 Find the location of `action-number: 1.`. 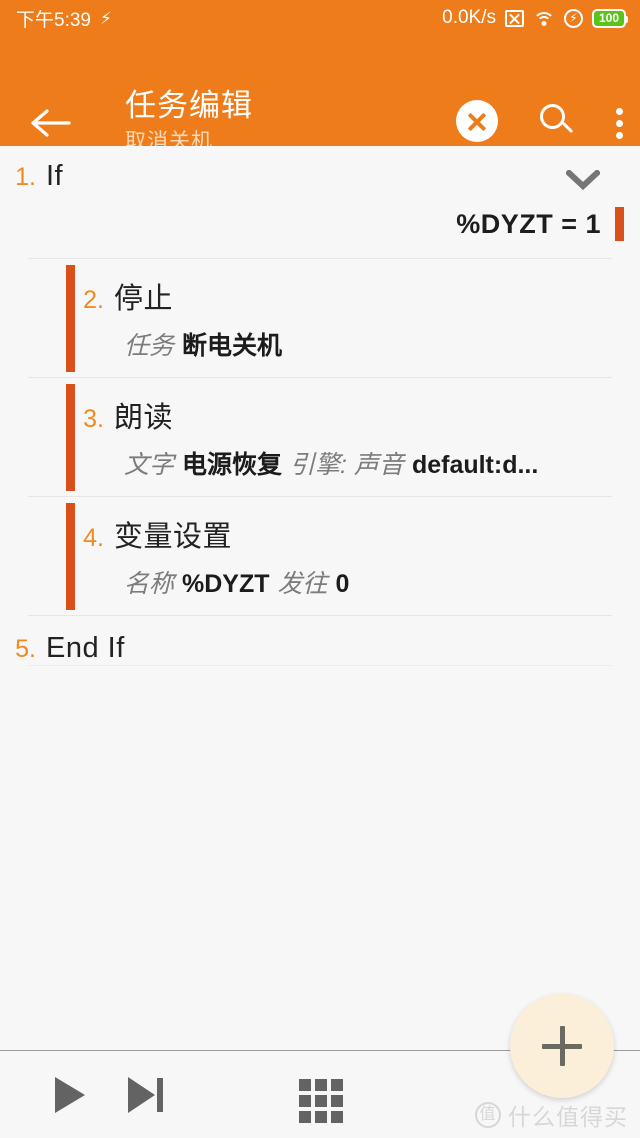

action-number: 1. is located at coordinates (25, 177).